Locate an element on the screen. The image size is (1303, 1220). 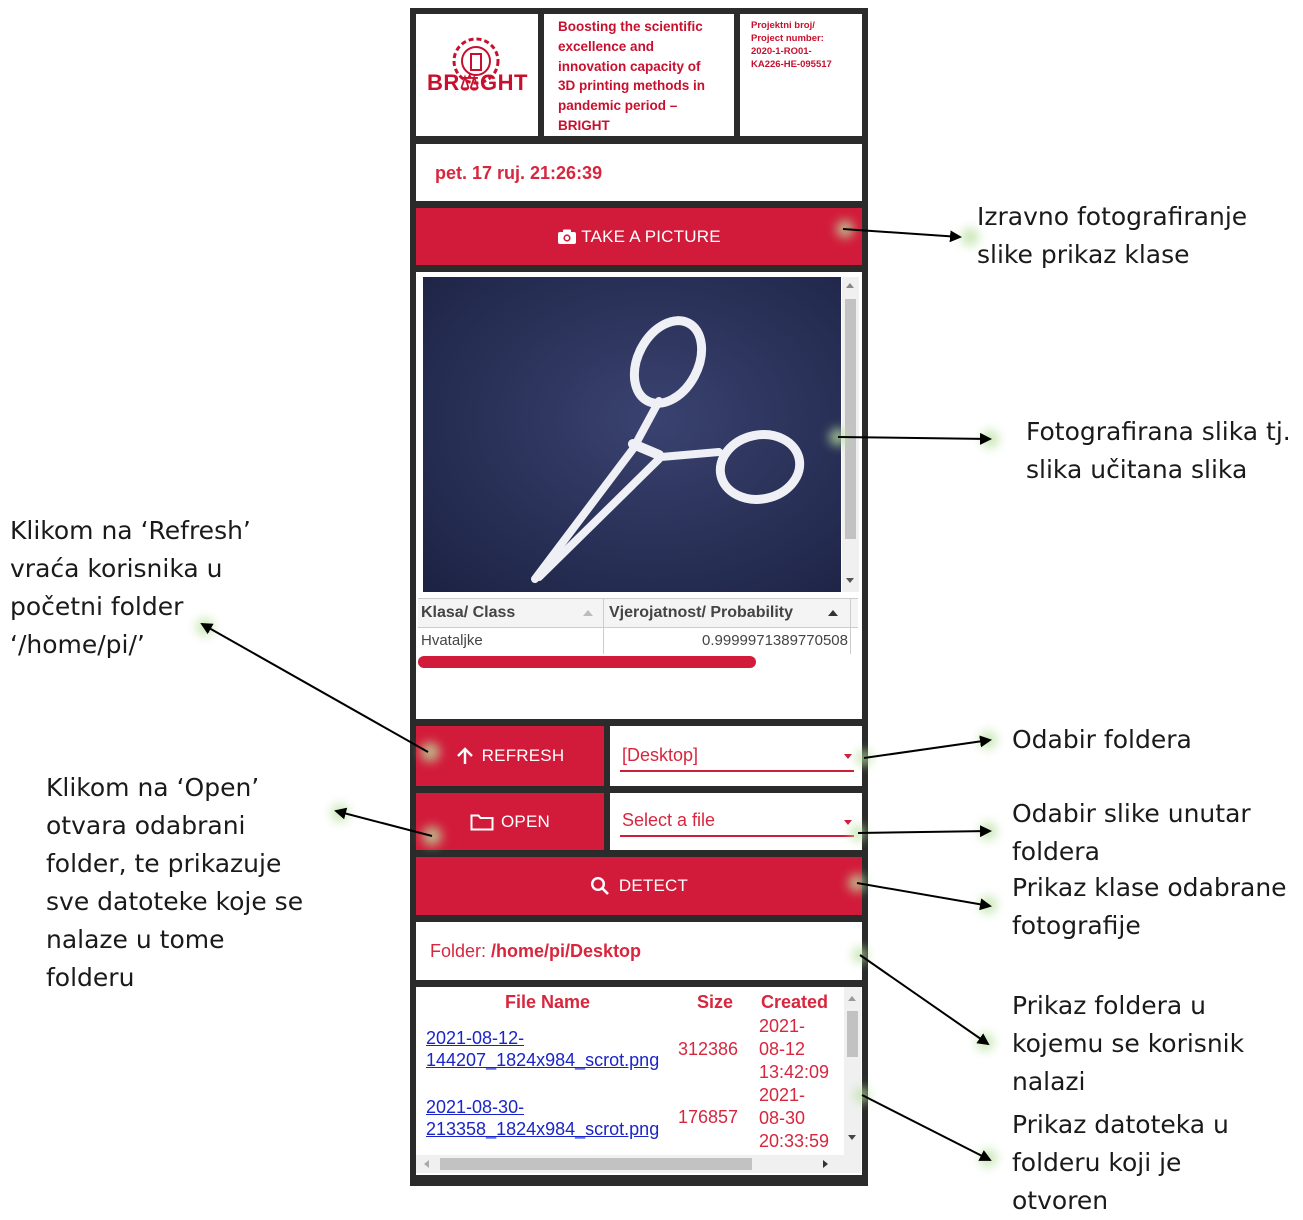
arrow-up-icon is located at coordinates (464, 755).